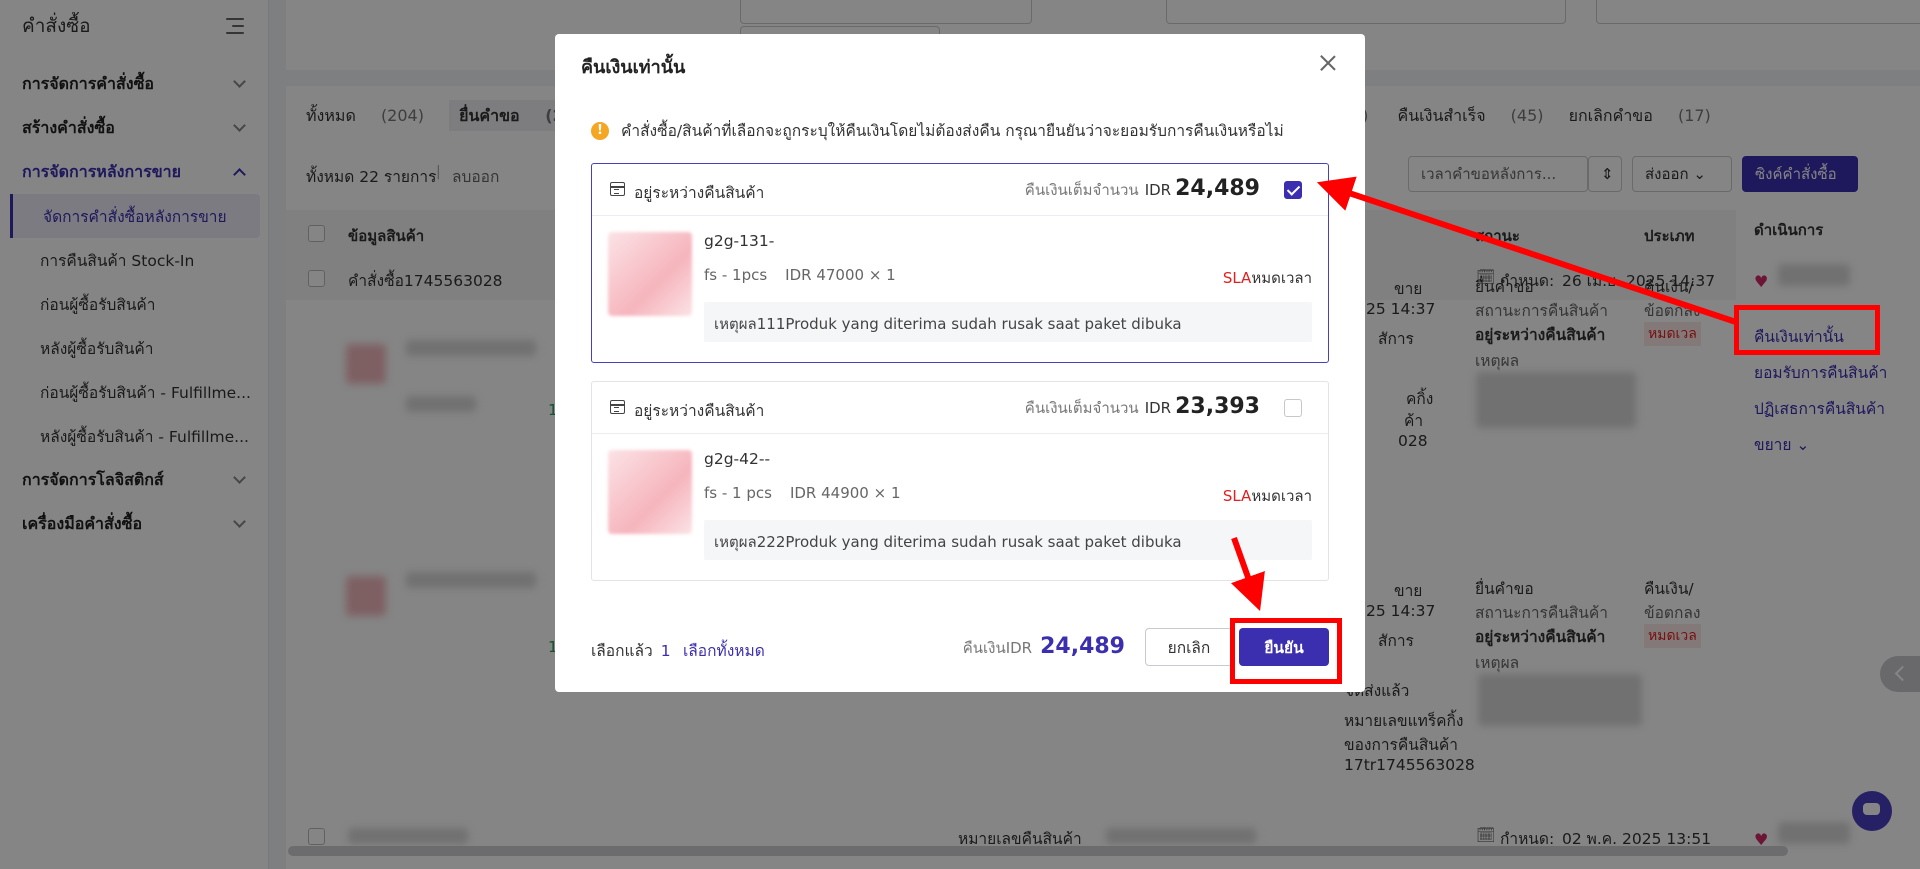 The height and width of the screenshot is (869, 1920). Describe the element at coordinates (1483, 393) in the screenshot. I see `annotation-arrows` at that location.